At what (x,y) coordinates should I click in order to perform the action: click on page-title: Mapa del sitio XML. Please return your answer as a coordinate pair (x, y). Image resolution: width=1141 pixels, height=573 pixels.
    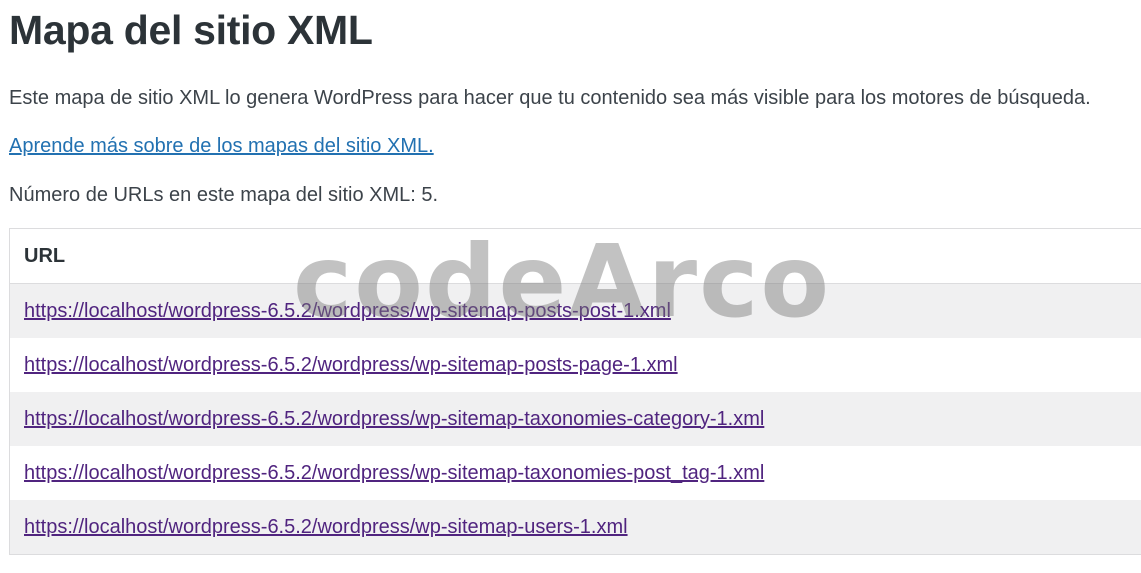
    Looking at the image, I should click on (191, 30).